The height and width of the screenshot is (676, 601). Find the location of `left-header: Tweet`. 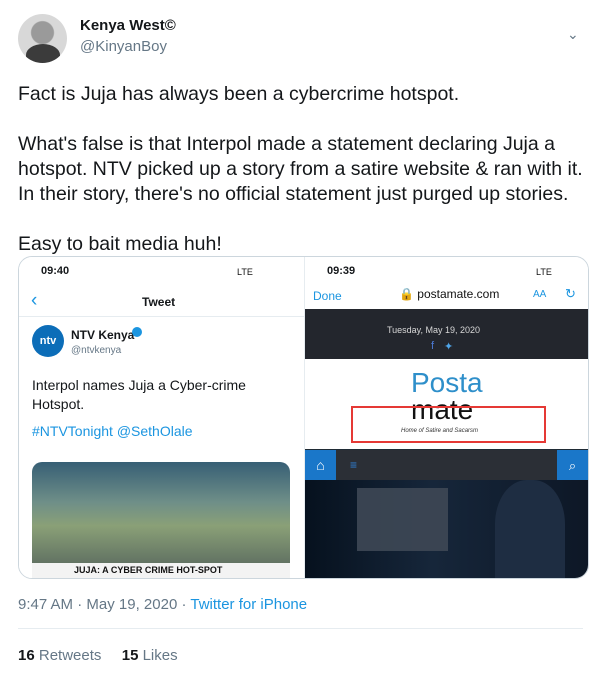

left-header: Tweet is located at coordinates (159, 302).